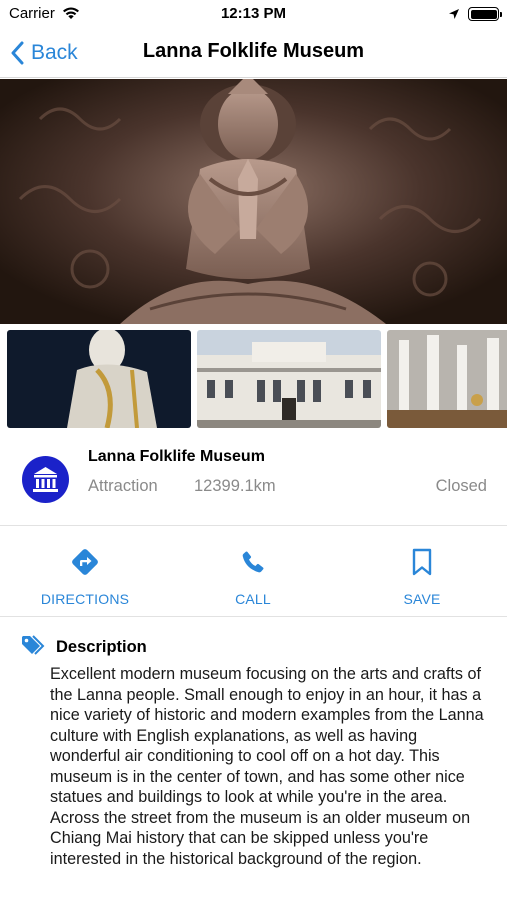  Describe the element at coordinates (454, 16) in the screenshot. I see `location-arrow-icon` at that location.